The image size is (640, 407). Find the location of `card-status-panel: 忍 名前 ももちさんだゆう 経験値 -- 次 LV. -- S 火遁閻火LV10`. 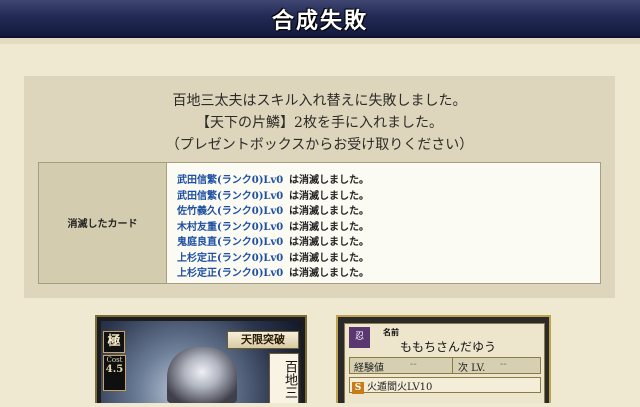

card-status-panel: 忍 名前 ももちさんだゆう 経験値 -- 次 LV. -- S 火遁閻火LV10 is located at coordinates (443, 359).